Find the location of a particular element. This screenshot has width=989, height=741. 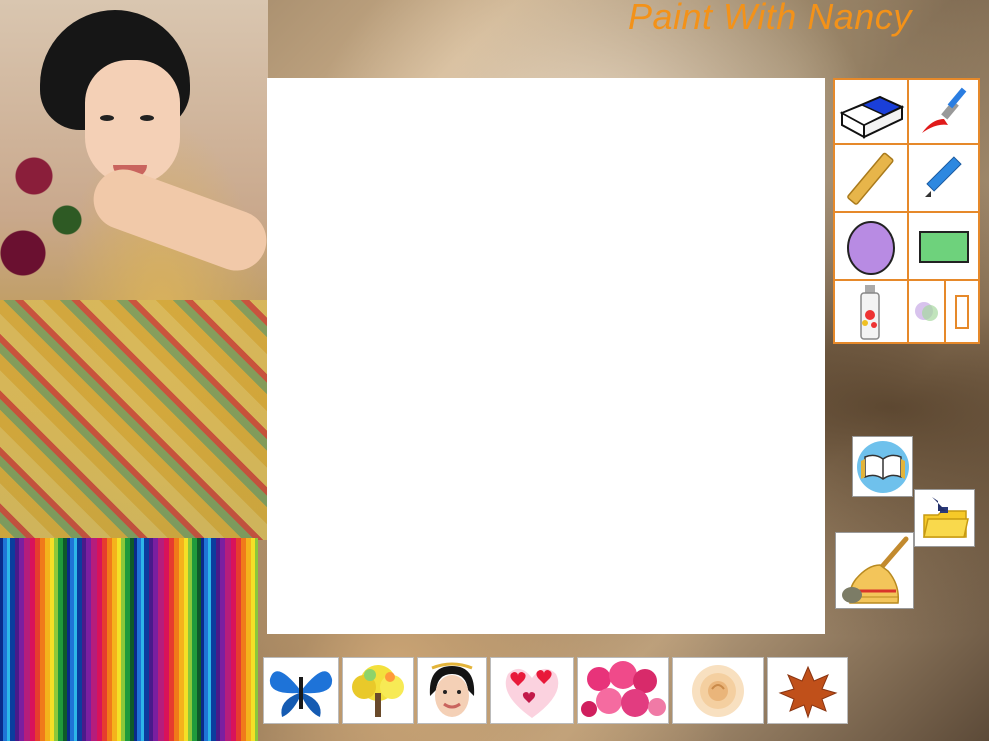

rectangle-tool is located at coordinates (943, 246).